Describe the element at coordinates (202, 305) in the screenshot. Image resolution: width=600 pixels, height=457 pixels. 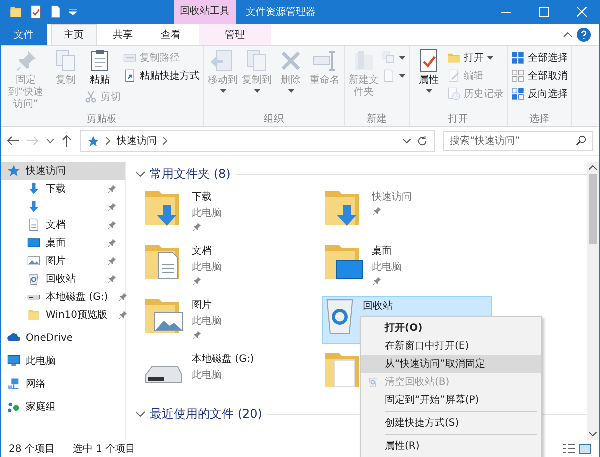
I see `item-name: 图片` at that location.